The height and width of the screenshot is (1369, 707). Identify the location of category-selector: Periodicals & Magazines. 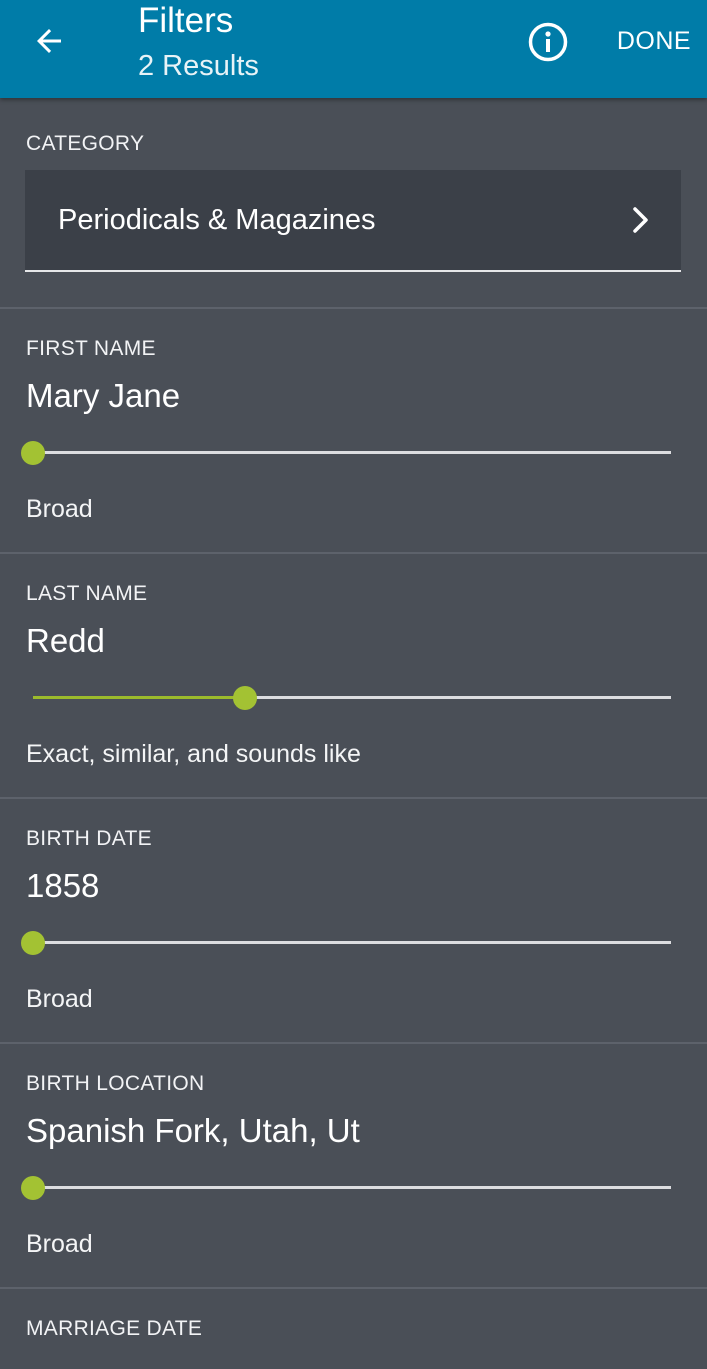
(353, 221).